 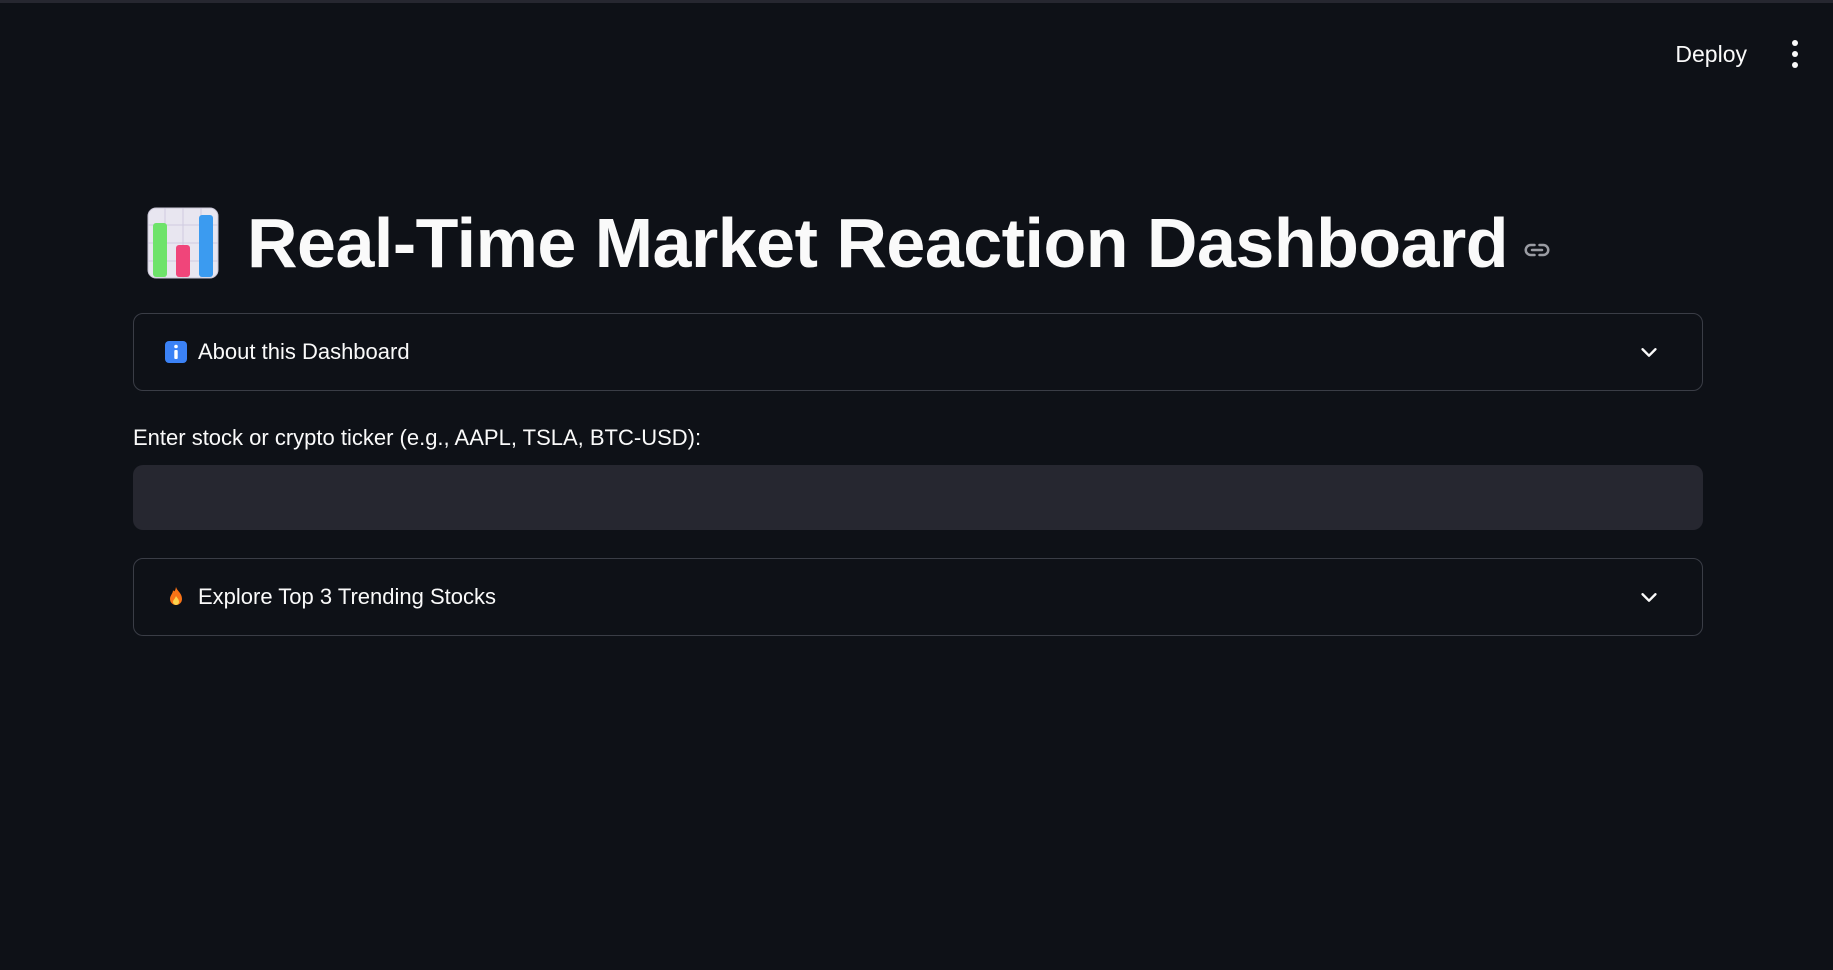 I want to click on main-menu-button, so click(x=1795, y=54).